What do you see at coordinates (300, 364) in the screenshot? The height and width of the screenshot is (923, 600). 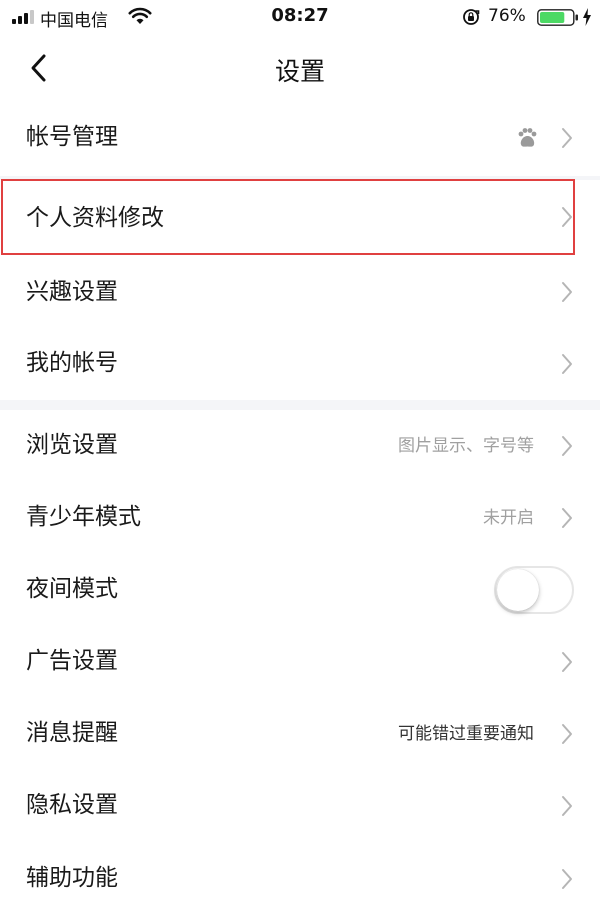 I see `settings-item-my-account: 我的帐号` at bounding box center [300, 364].